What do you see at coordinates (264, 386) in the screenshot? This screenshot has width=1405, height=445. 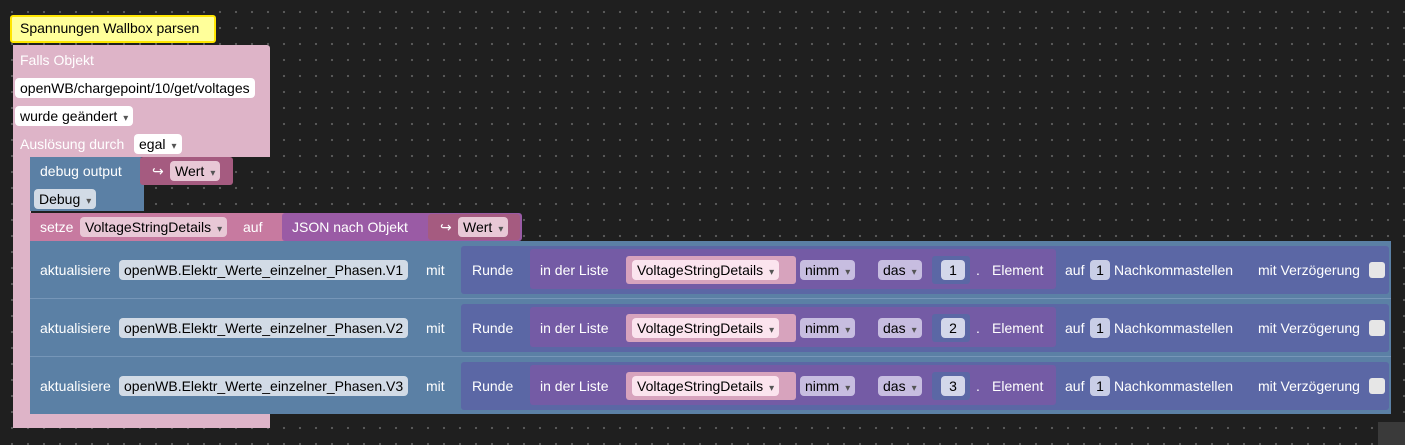 I see `update-object-field: openWB.Elektr_Werte_einzelner_Phasen.V3` at bounding box center [264, 386].